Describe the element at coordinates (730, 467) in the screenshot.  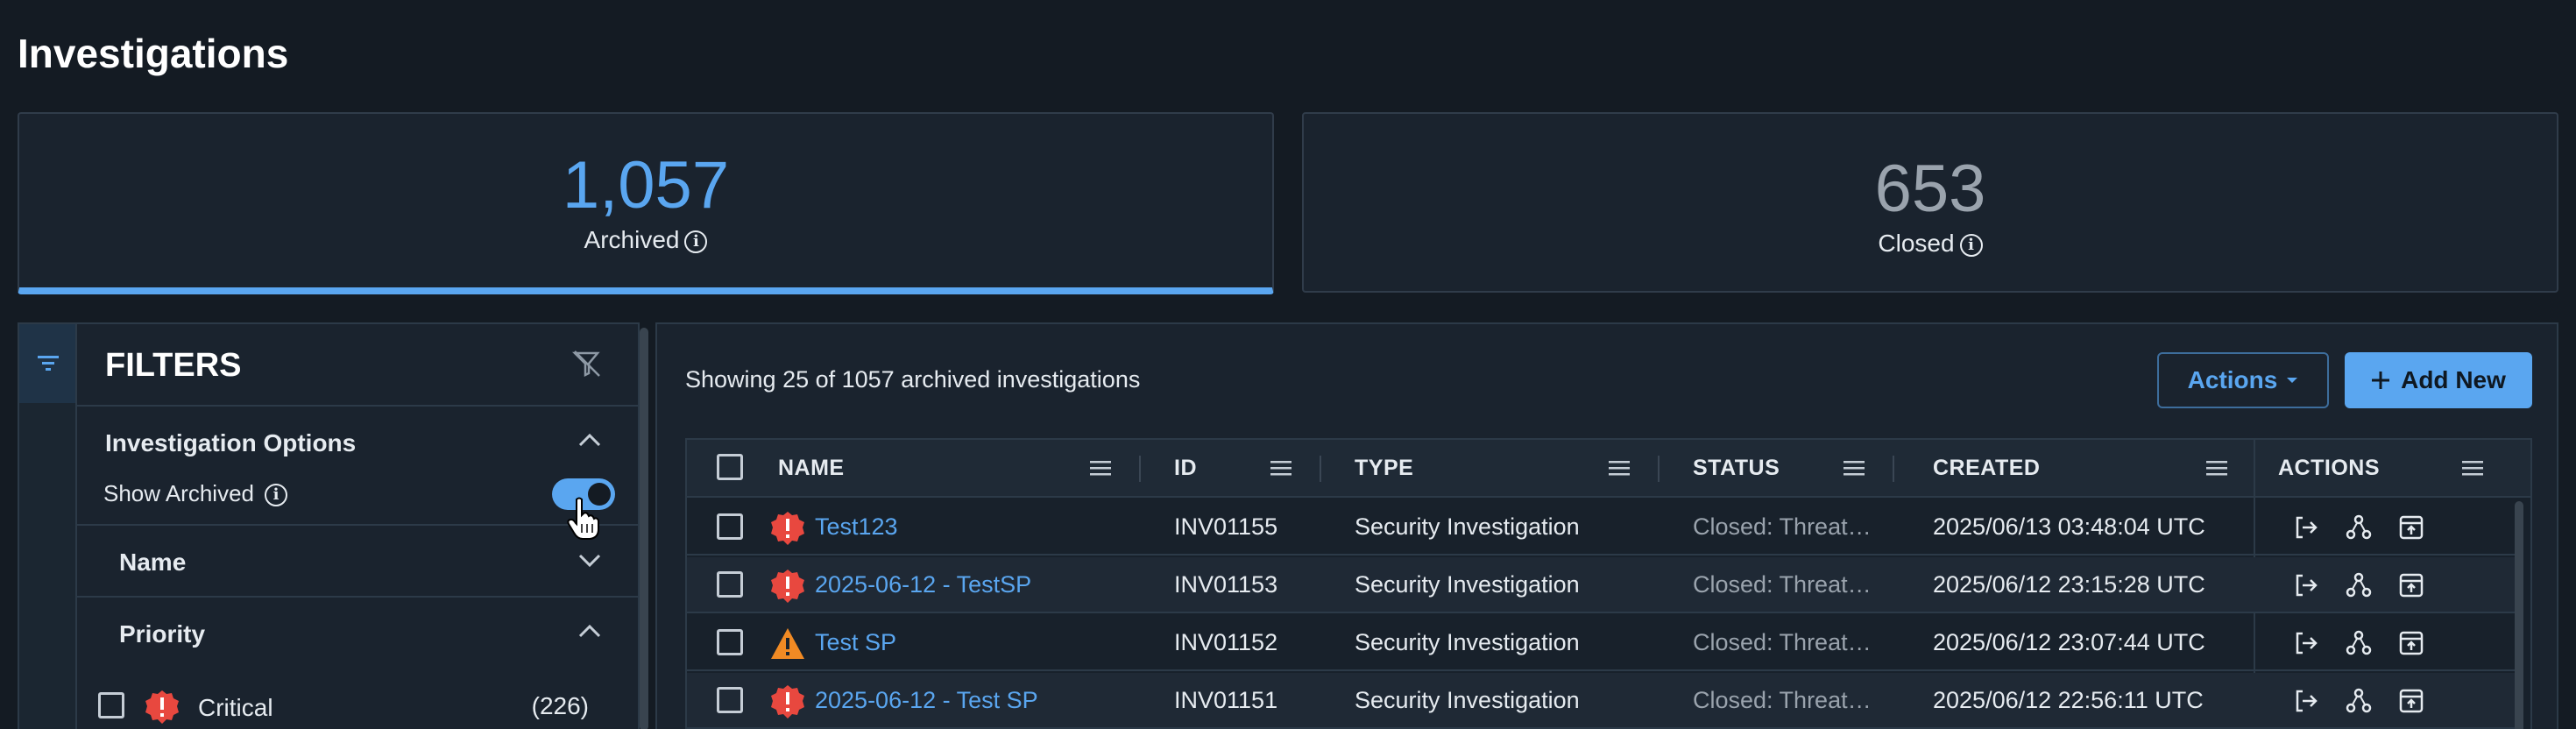
I see `select-all-checkbox` at that location.